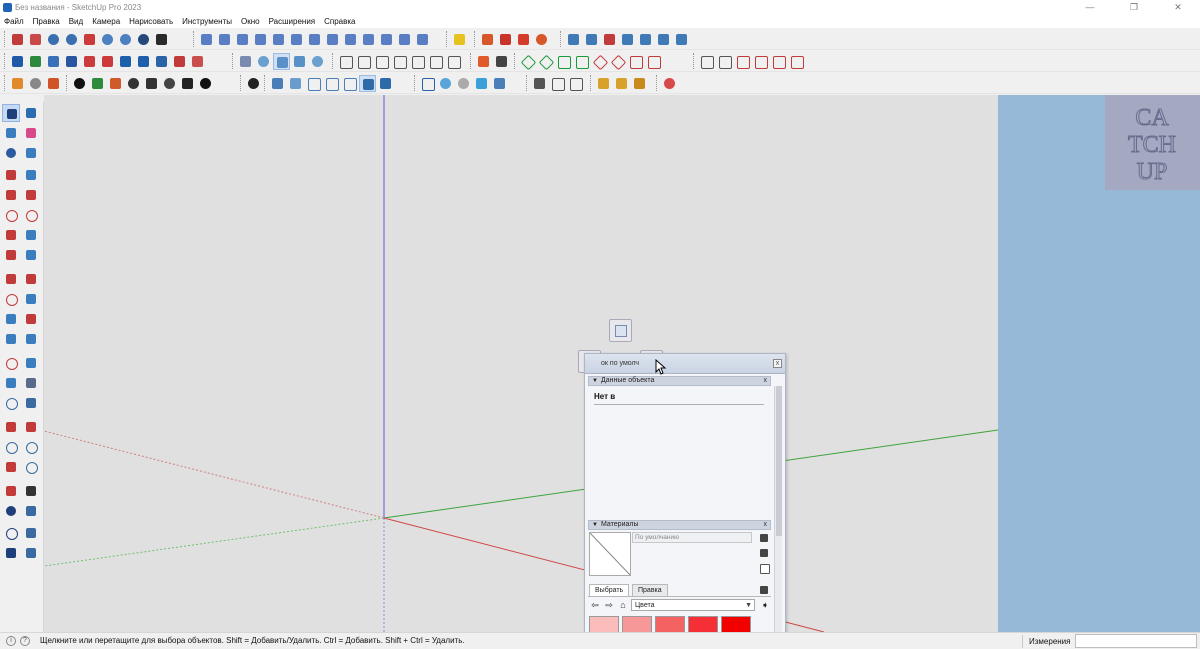 The height and width of the screenshot is (649, 1200). Describe the element at coordinates (573, 39) in the screenshot. I see `section-plane-icon` at that location.